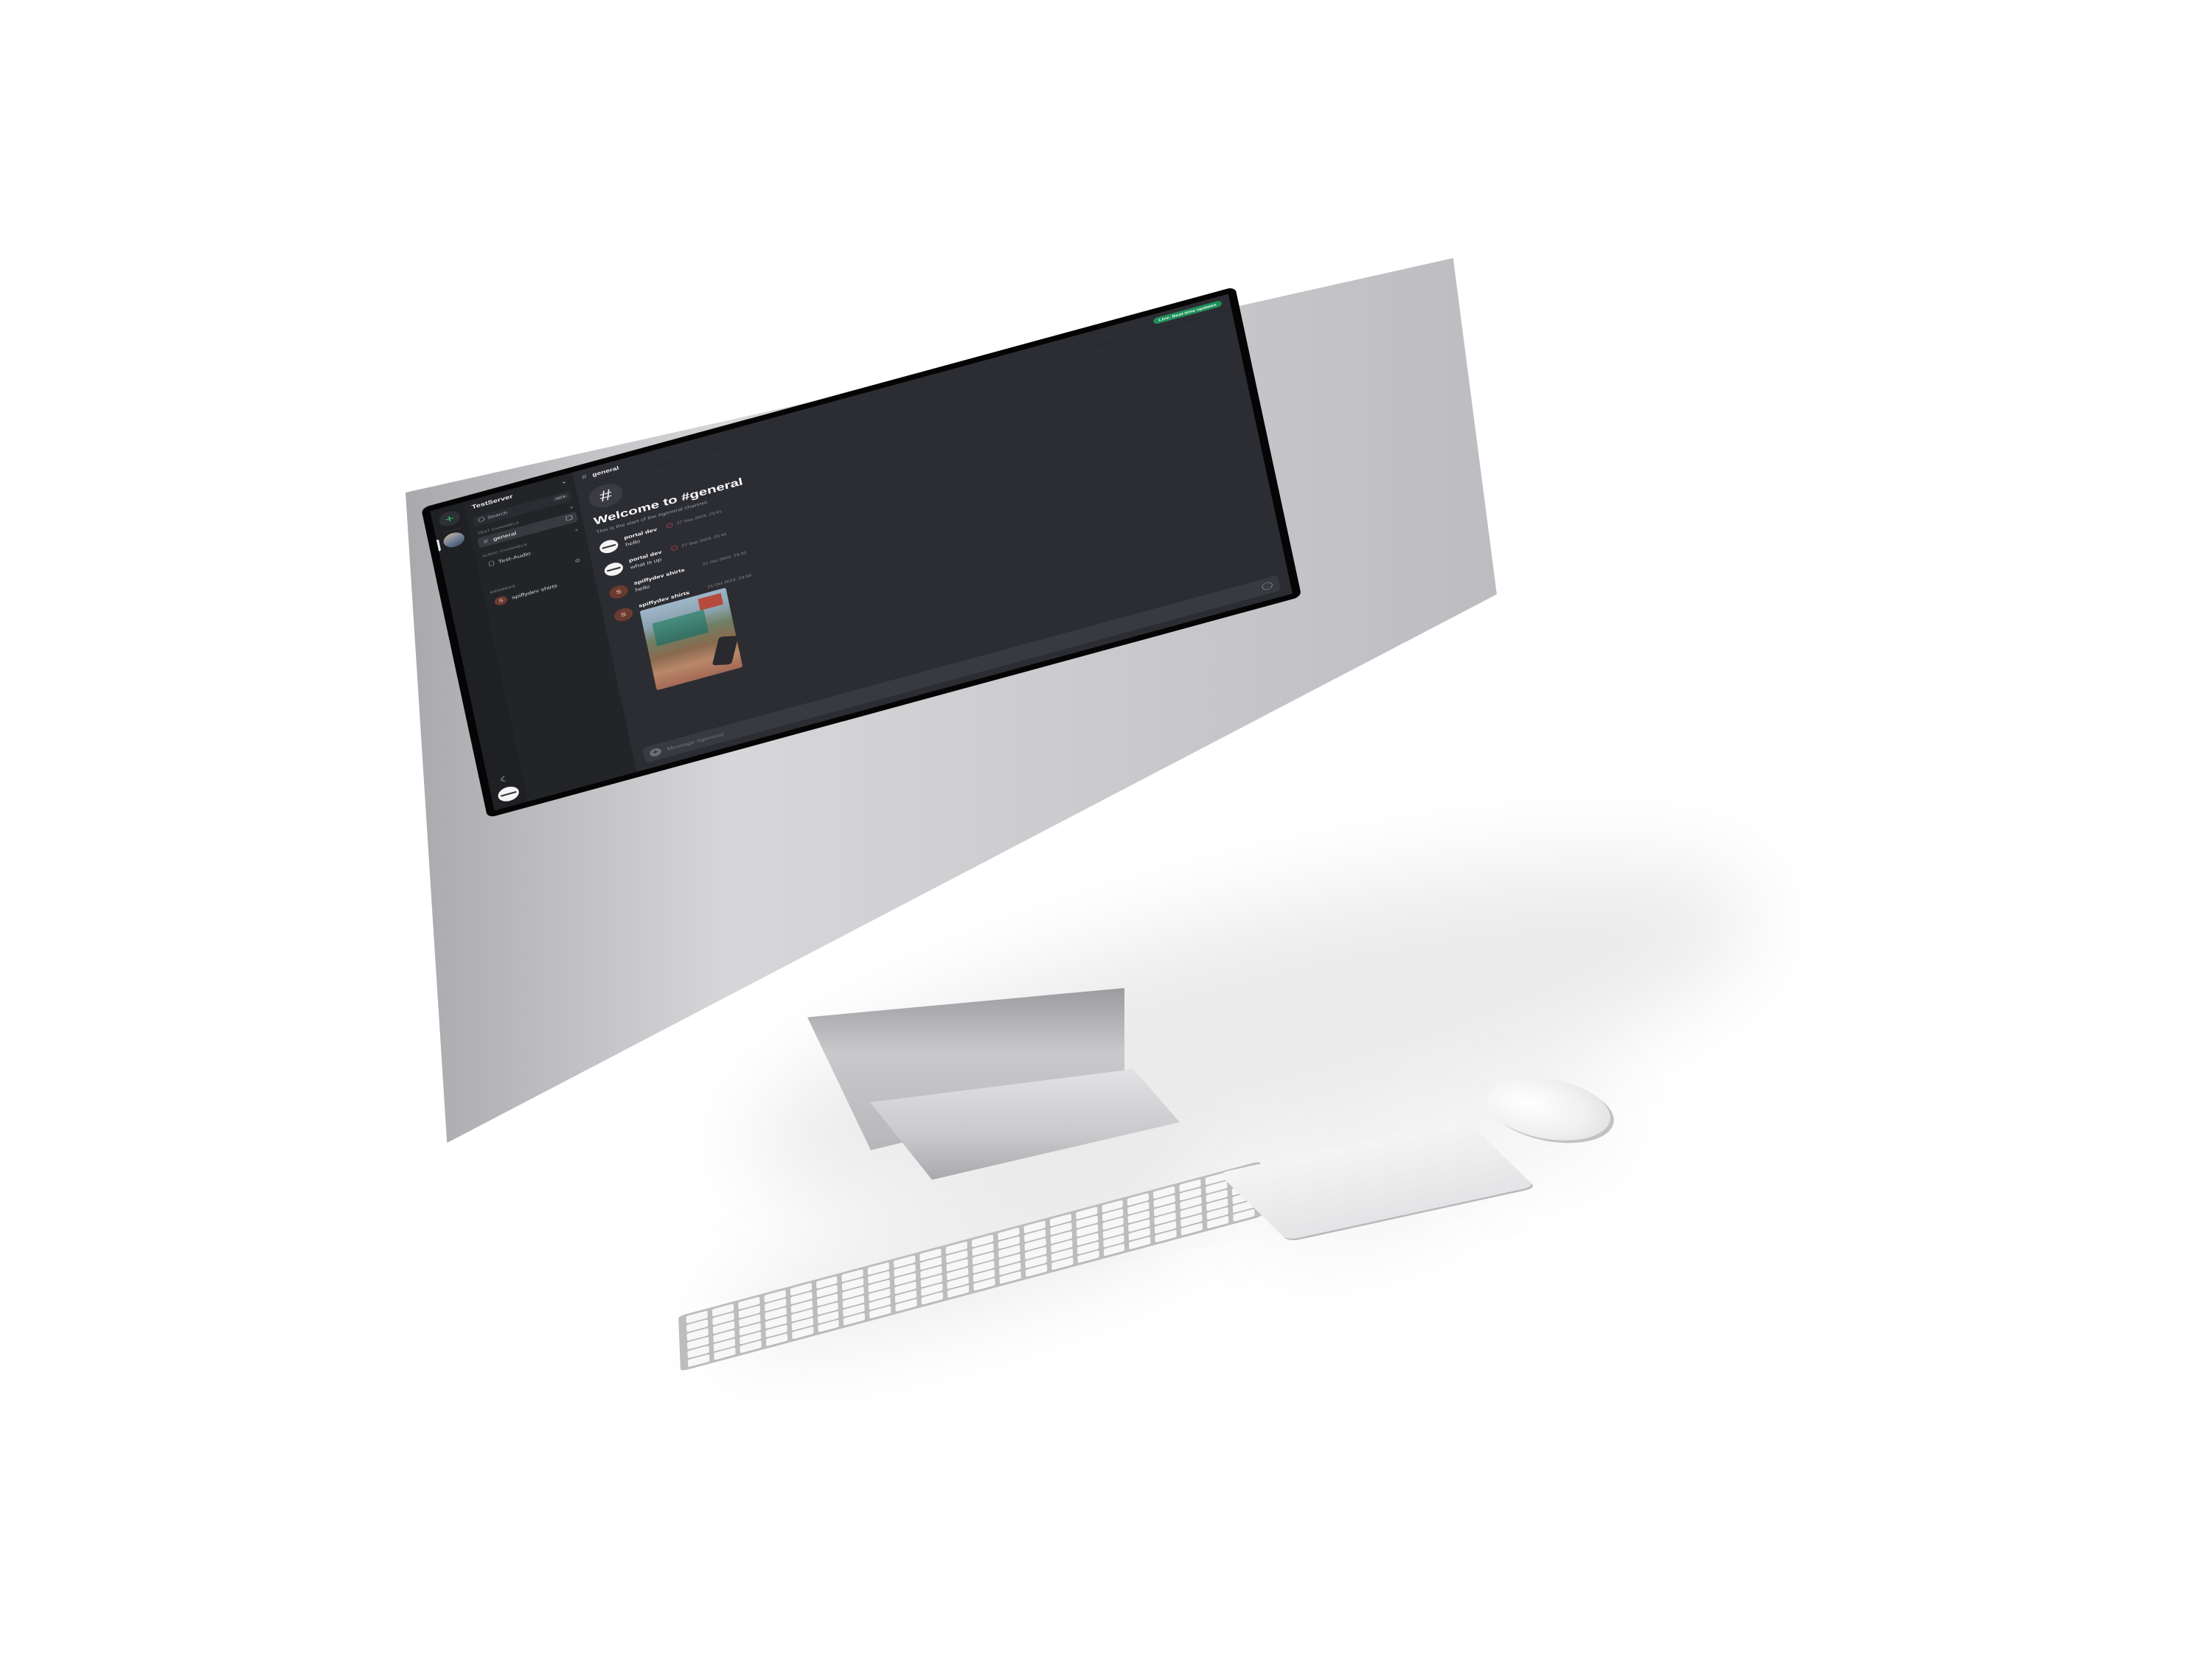 The height and width of the screenshot is (1659, 2212). I want to click on lock-icon, so click(569, 518).